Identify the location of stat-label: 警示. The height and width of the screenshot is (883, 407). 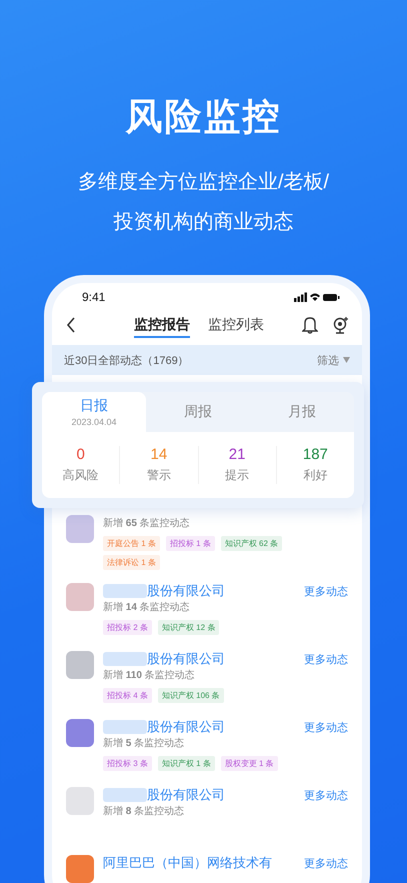
(158, 475).